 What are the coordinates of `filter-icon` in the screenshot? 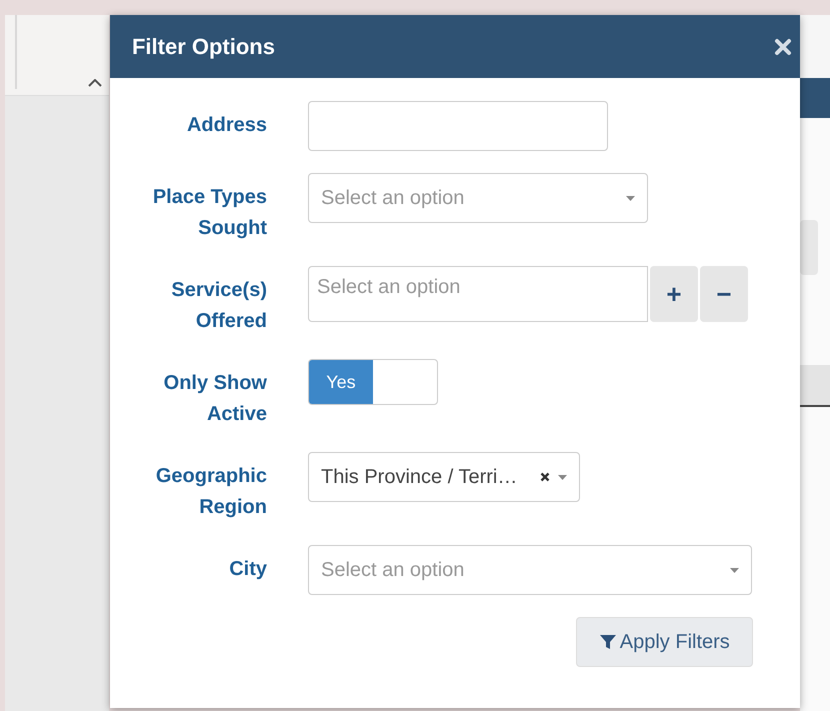 It's located at (608, 642).